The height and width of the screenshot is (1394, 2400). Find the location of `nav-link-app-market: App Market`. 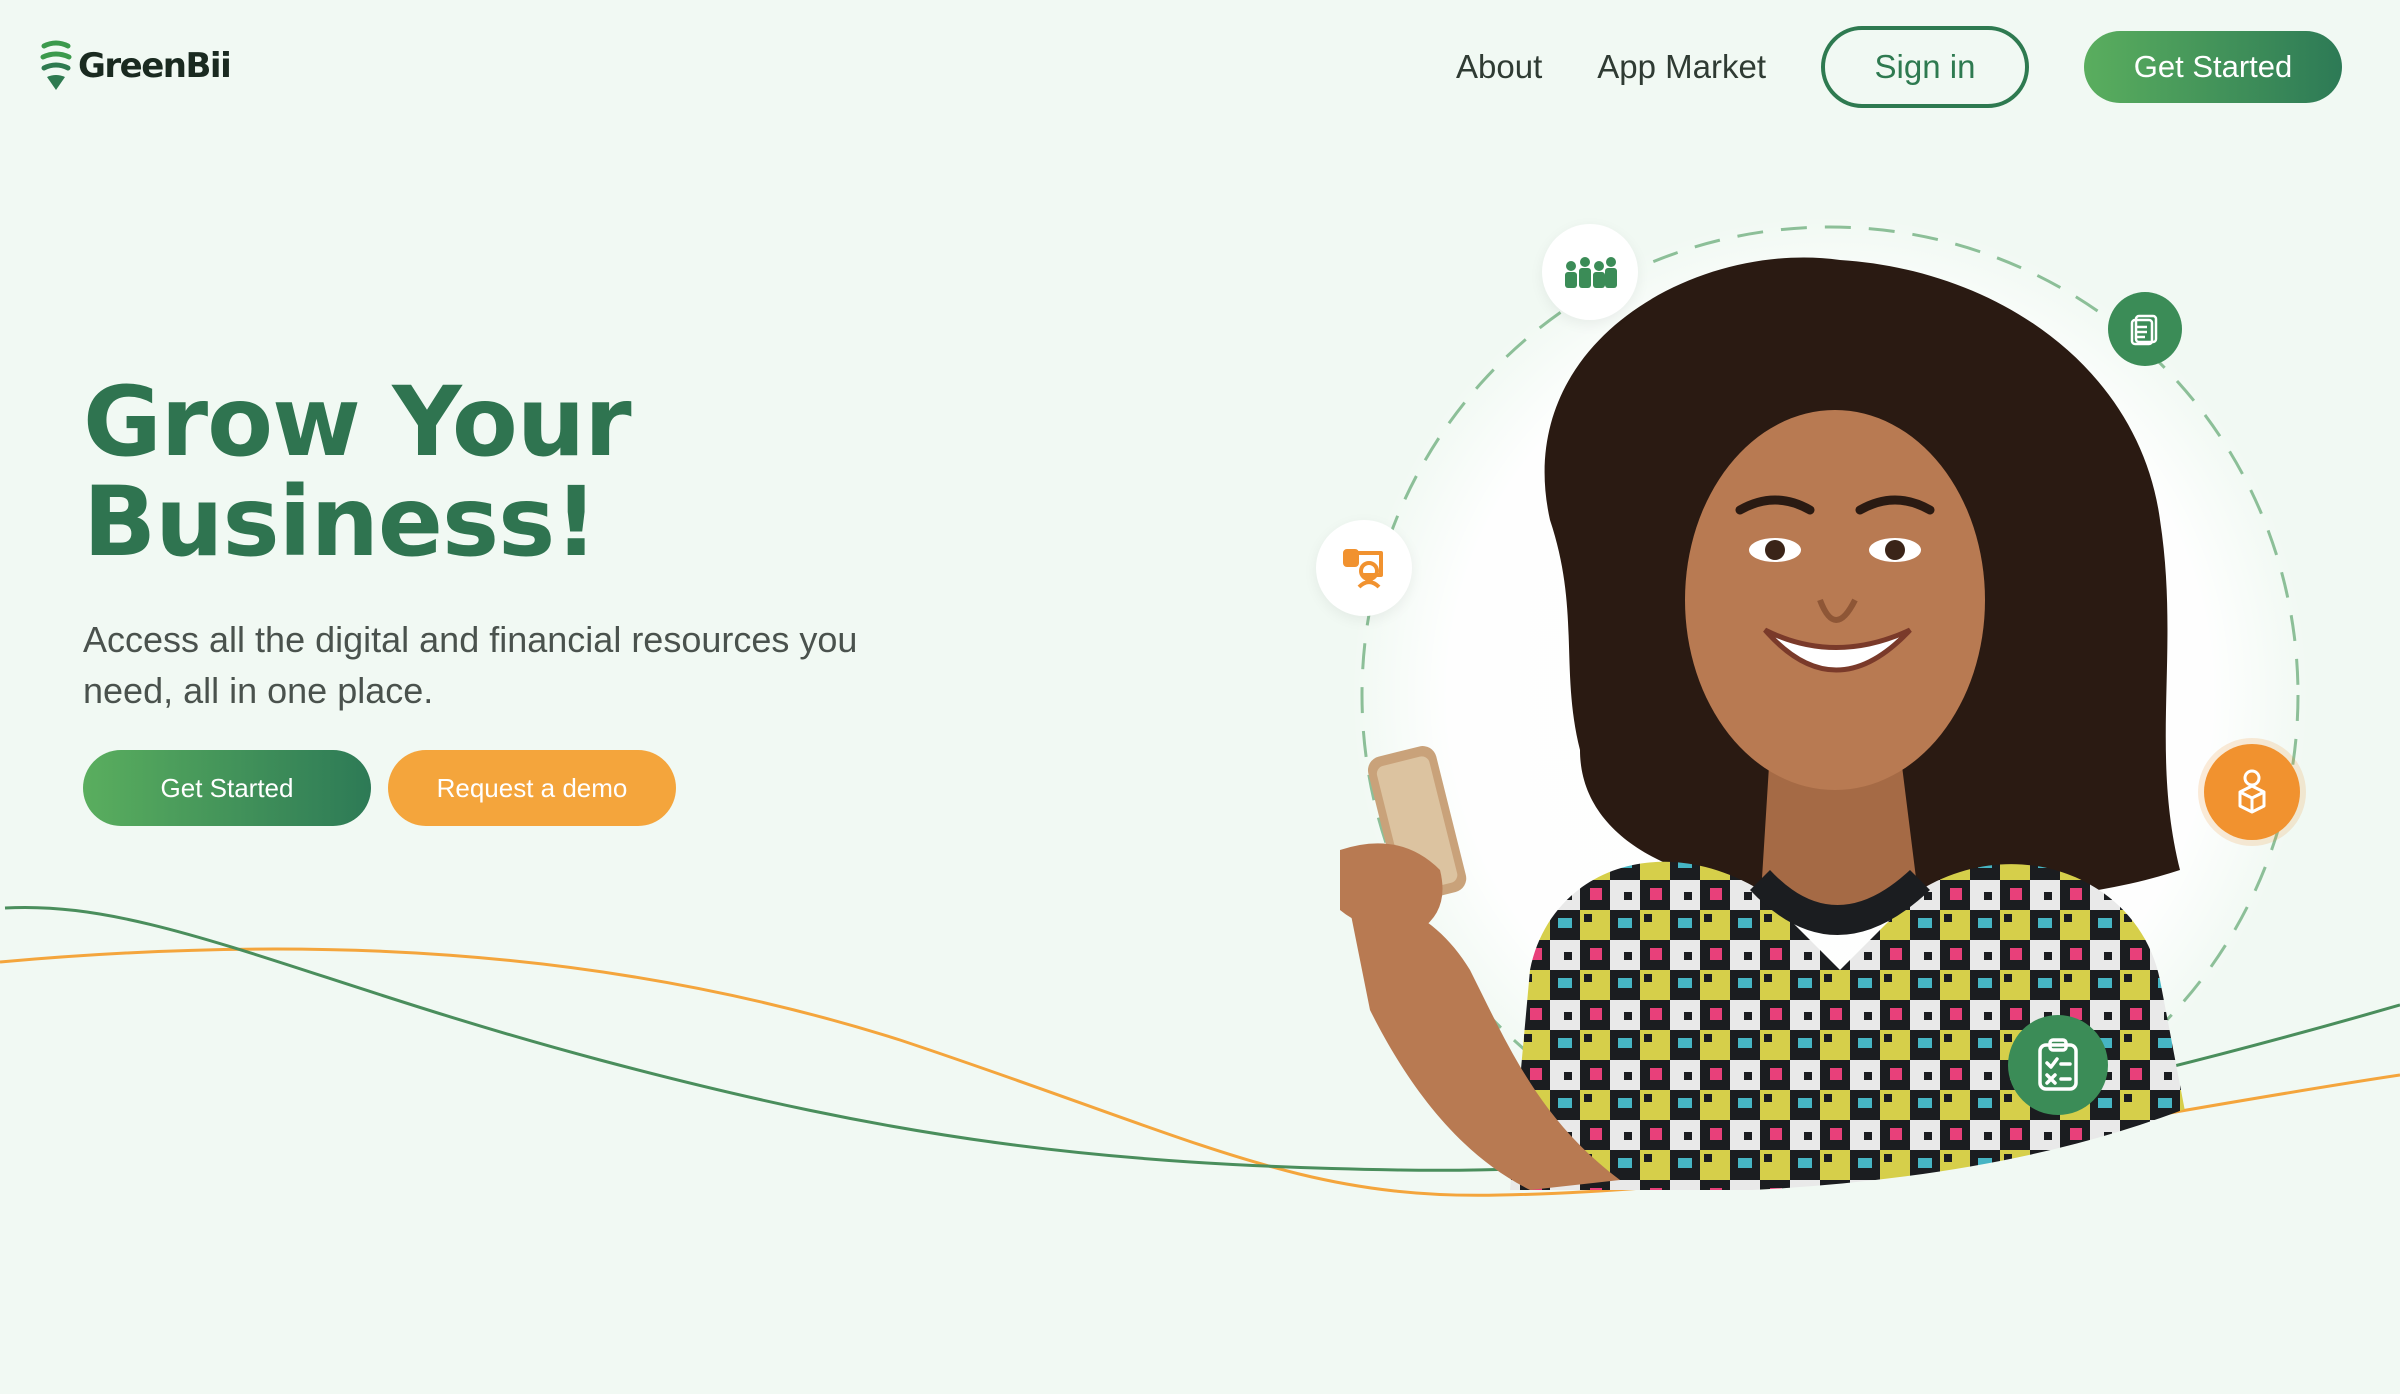

nav-link-app-market: App Market is located at coordinates (1681, 67).